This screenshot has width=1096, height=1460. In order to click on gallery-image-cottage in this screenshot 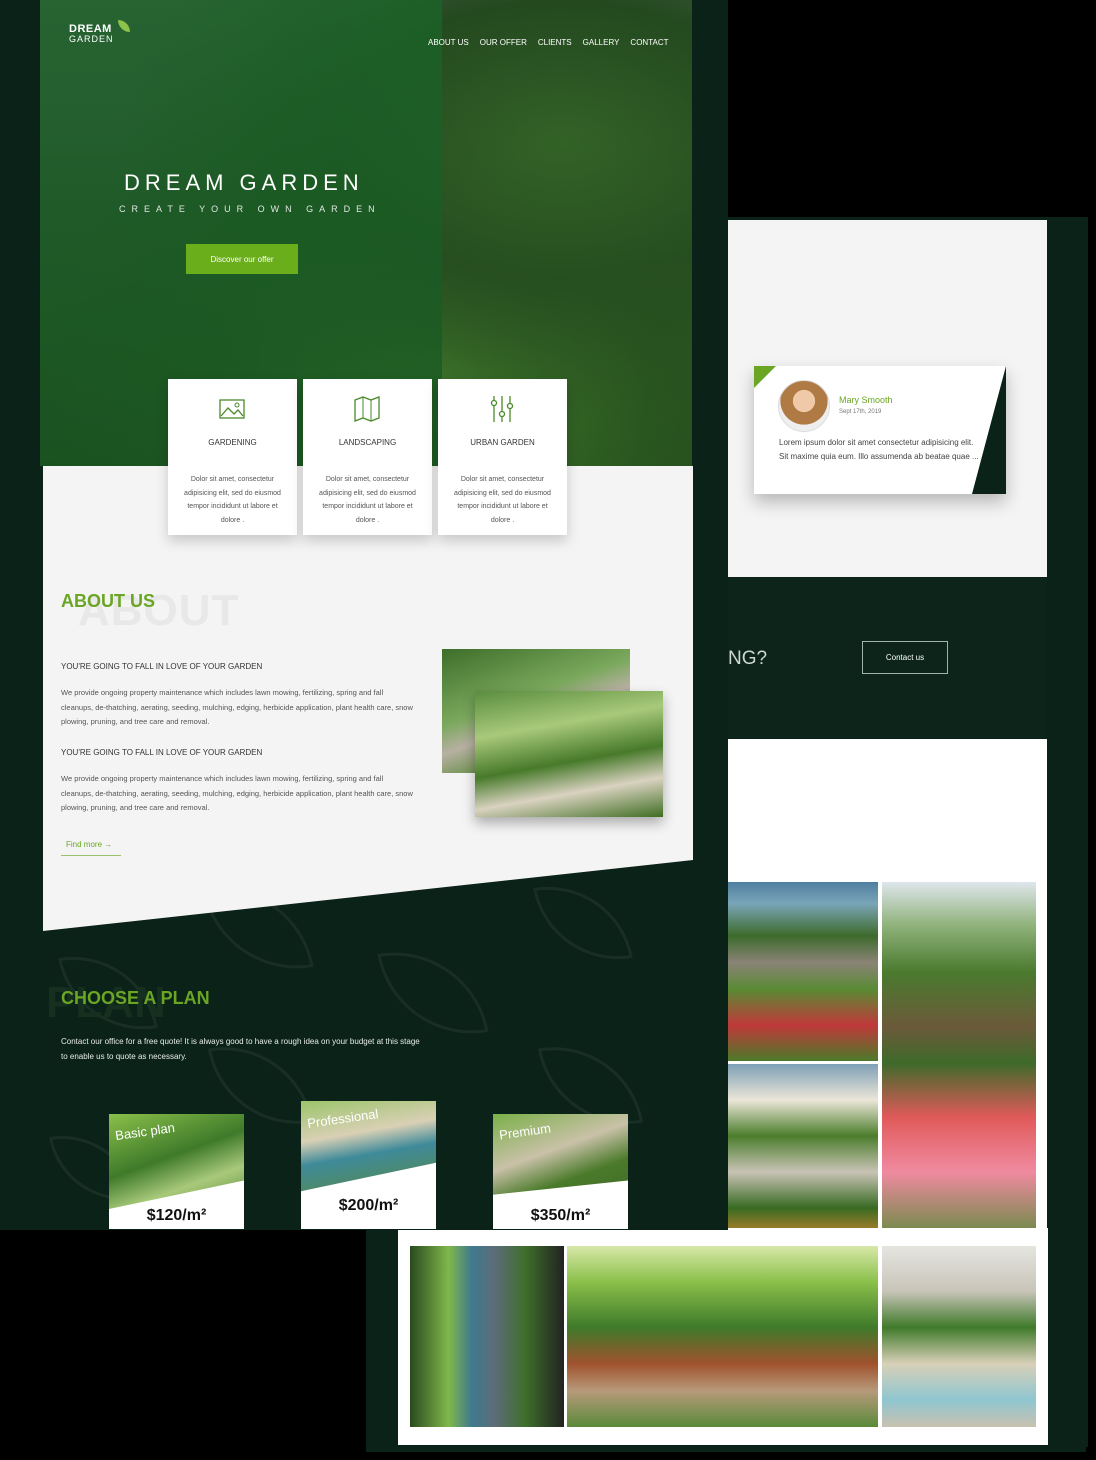, I will do `click(803, 971)`.